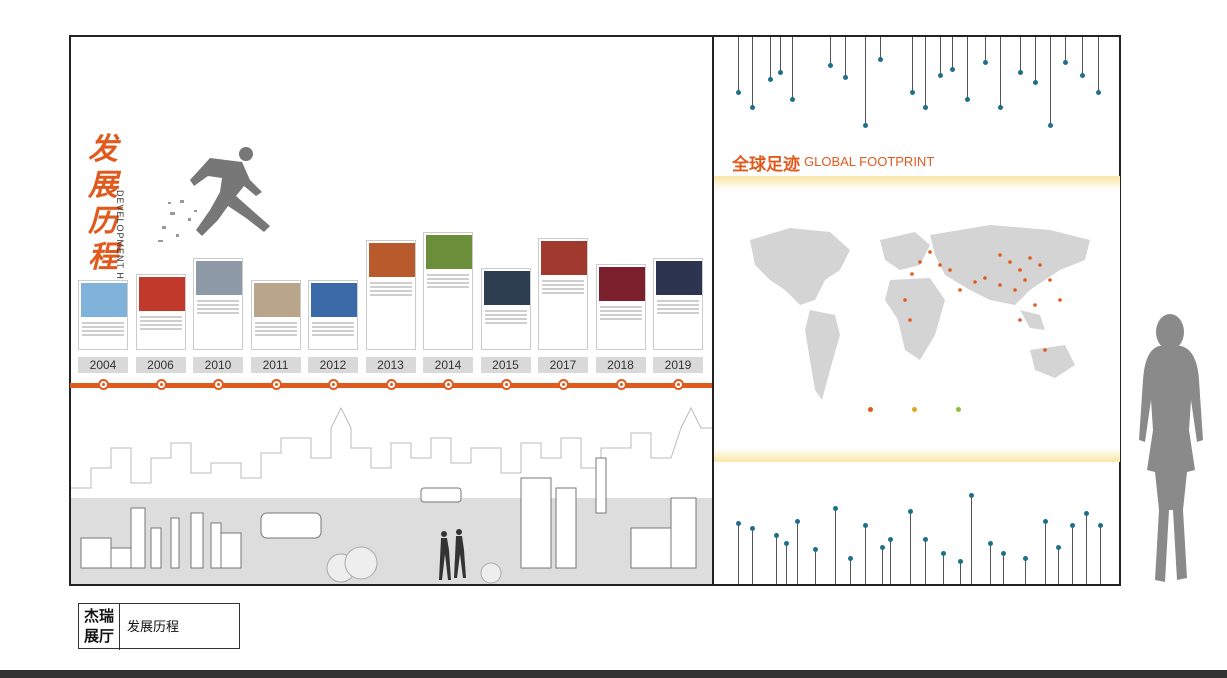 This screenshot has width=1227, height=678. Describe the element at coordinates (563, 365) in the screenshot. I see `timeline-year: 2017` at that location.